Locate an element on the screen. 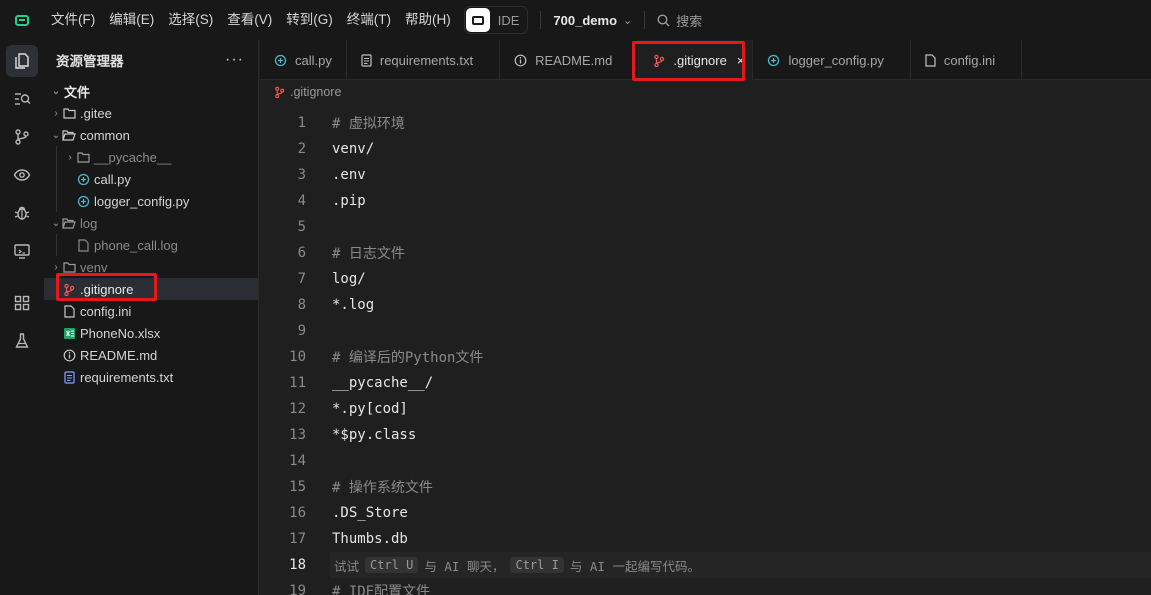 The height and width of the screenshot is (595, 1151). bug-icon is located at coordinates (22, 213).